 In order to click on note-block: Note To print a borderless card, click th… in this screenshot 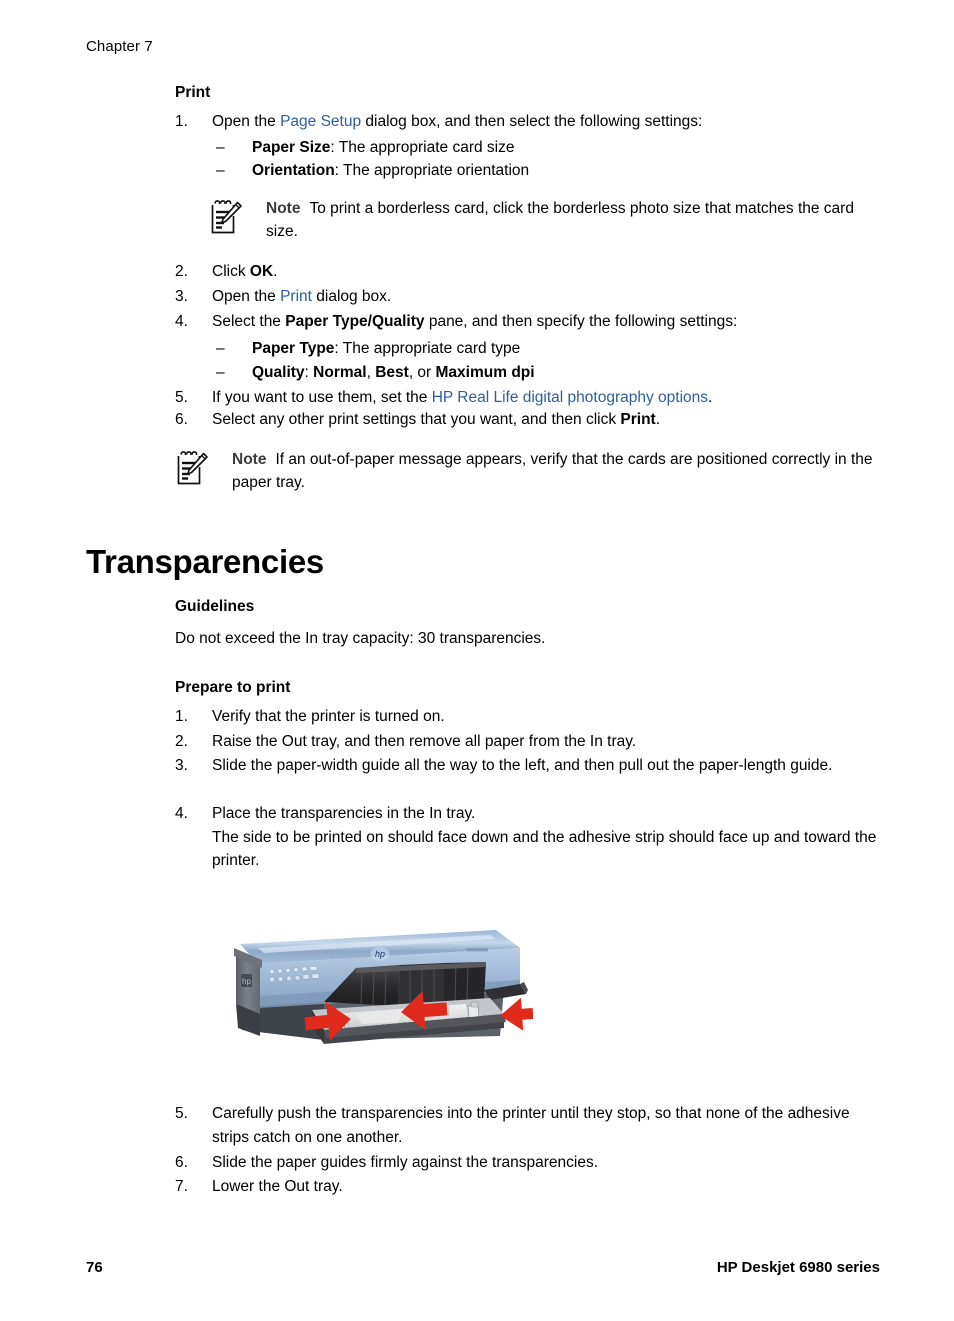, I will do `click(539, 220)`.